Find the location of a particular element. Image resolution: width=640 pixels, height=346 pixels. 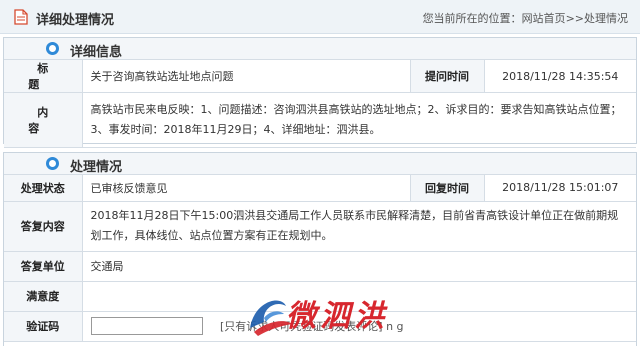

status-label: 处理状态 is located at coordinates (43, 188).